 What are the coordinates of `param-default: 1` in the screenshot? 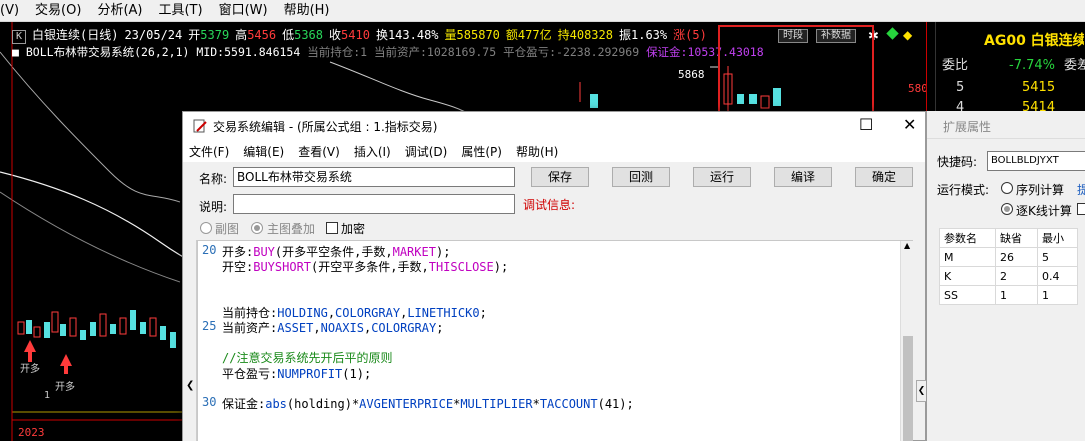 It's located at (1016, 295).